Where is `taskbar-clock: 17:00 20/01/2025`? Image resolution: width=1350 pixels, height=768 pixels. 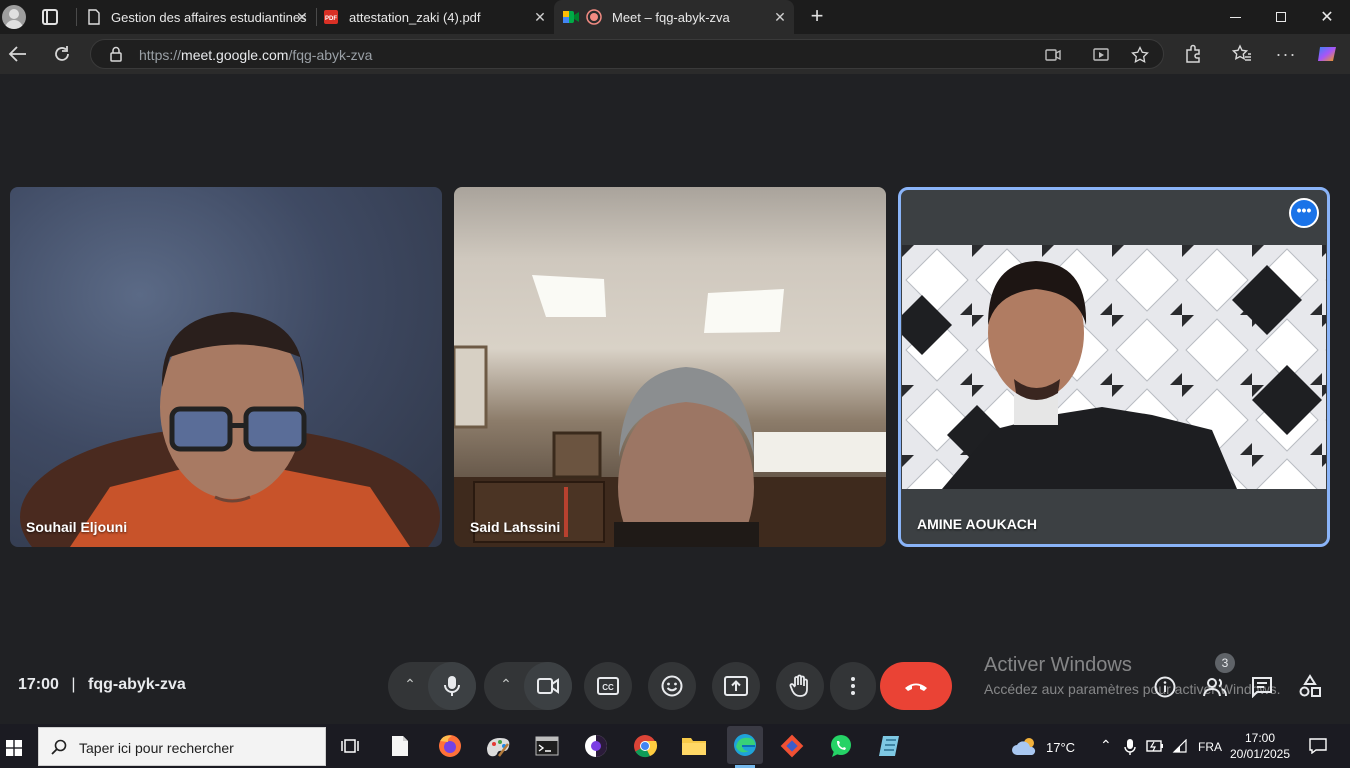
taskbar-clock: 17:00 20/01/2025 is located at coordinates (1260, 746).